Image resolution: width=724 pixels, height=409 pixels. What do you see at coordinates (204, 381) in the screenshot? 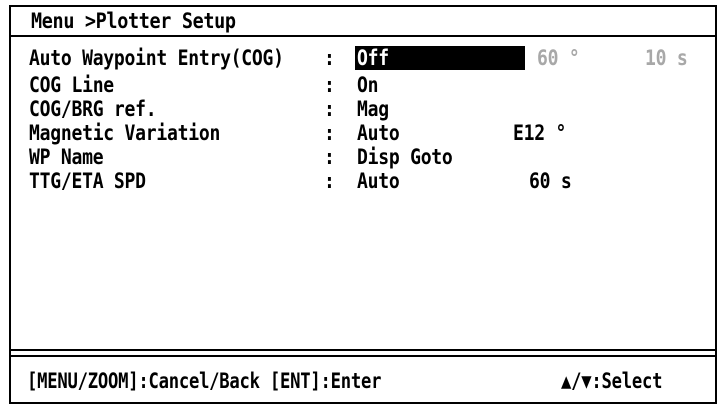
I see `key-hint-cancel-enter: [MENU/ZOOM]:Cancel/Back [ENT]:Enter` at bounding box center [204, 381].